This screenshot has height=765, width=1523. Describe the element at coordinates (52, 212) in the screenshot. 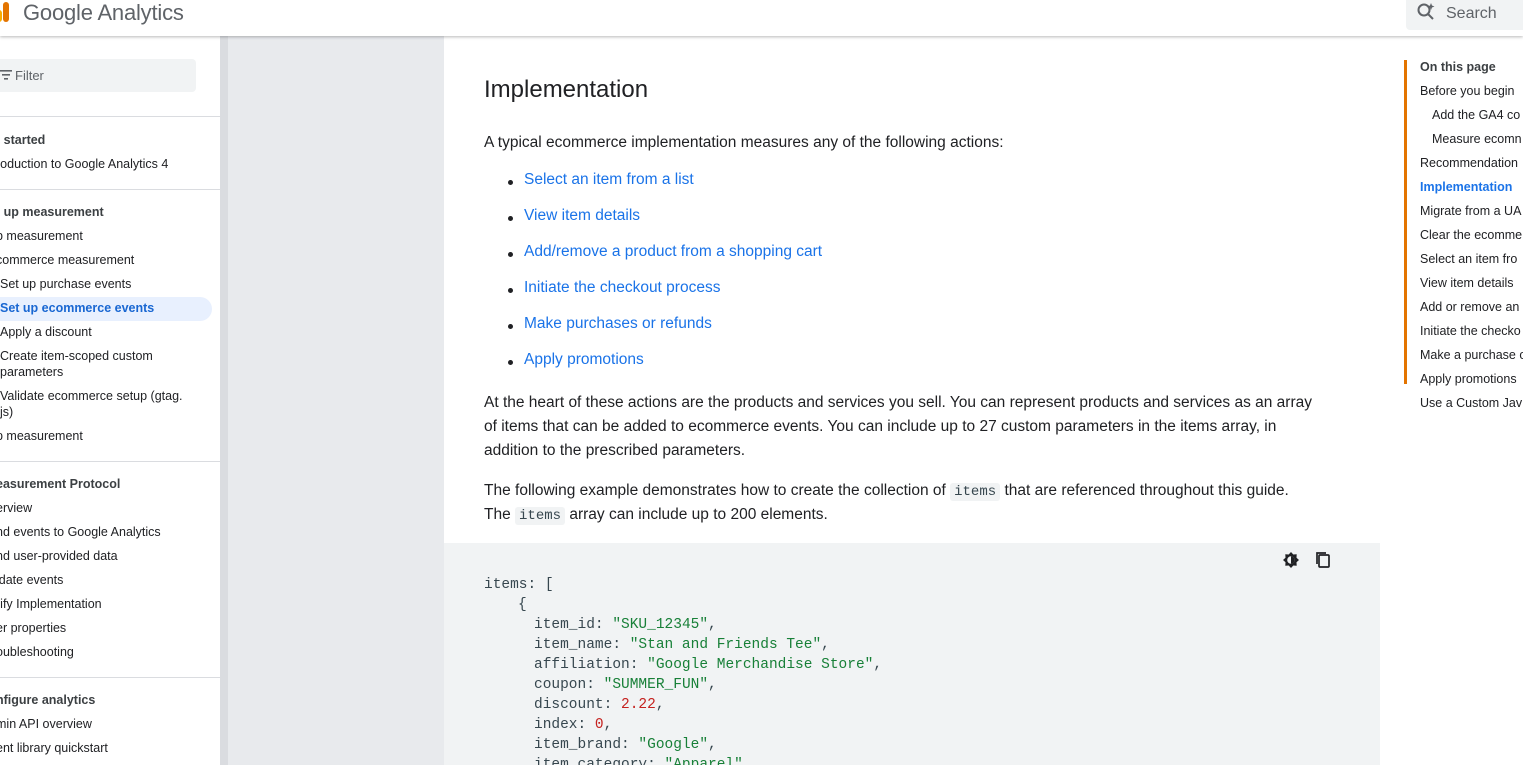

I see `nav-heading: t up measurement` at that location.